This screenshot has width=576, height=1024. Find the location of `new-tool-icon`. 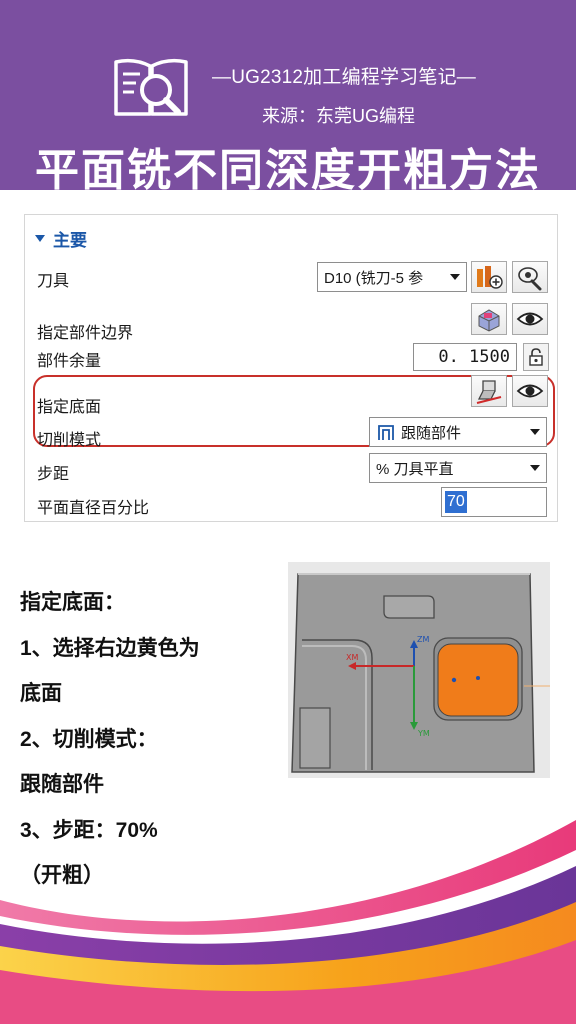

new-tool-icon is located at coordinates (490, 277).